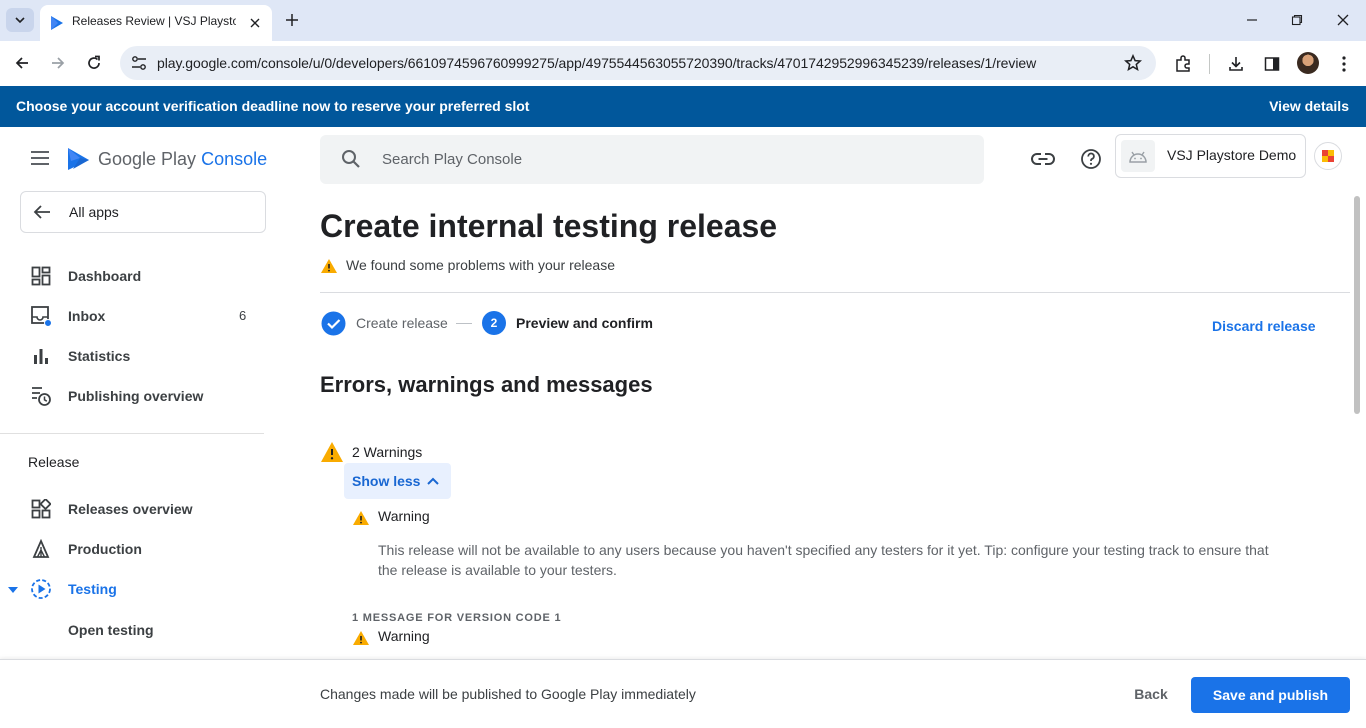 The height and width of the screenshot is (728, 1366). What do you see at coordinates (105, 549) in the screenshot?
I see `sidebar-item-label: Production` at bounding box center [105, 549].